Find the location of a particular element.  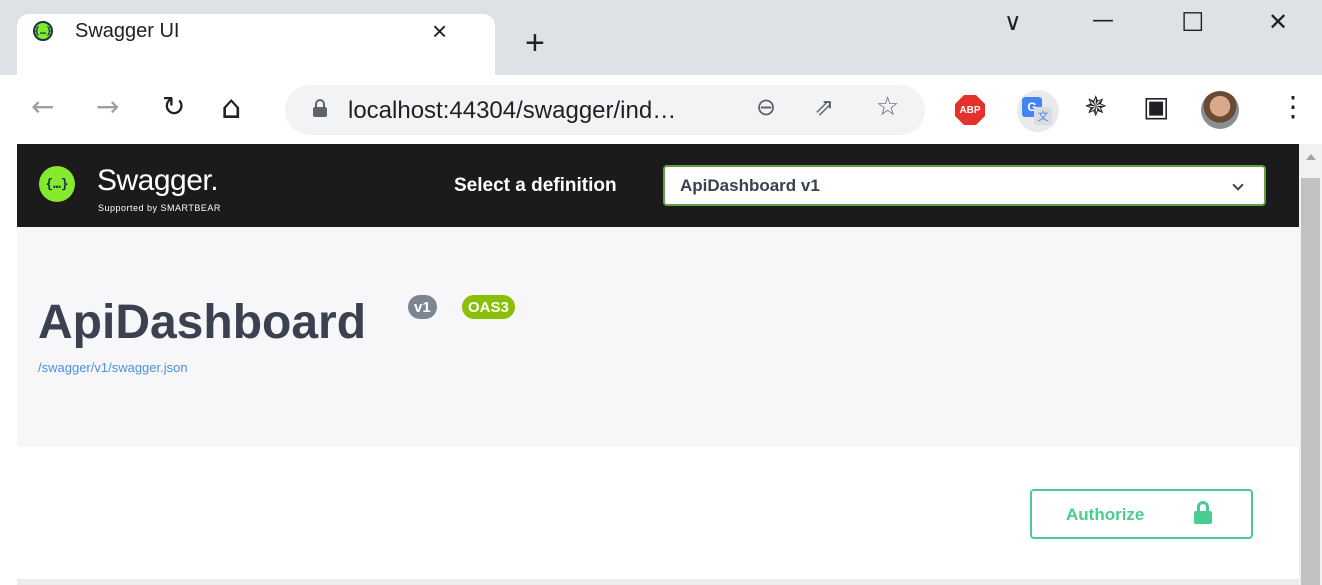

home-icon: ⌂ is located at coordinates (231, 107).